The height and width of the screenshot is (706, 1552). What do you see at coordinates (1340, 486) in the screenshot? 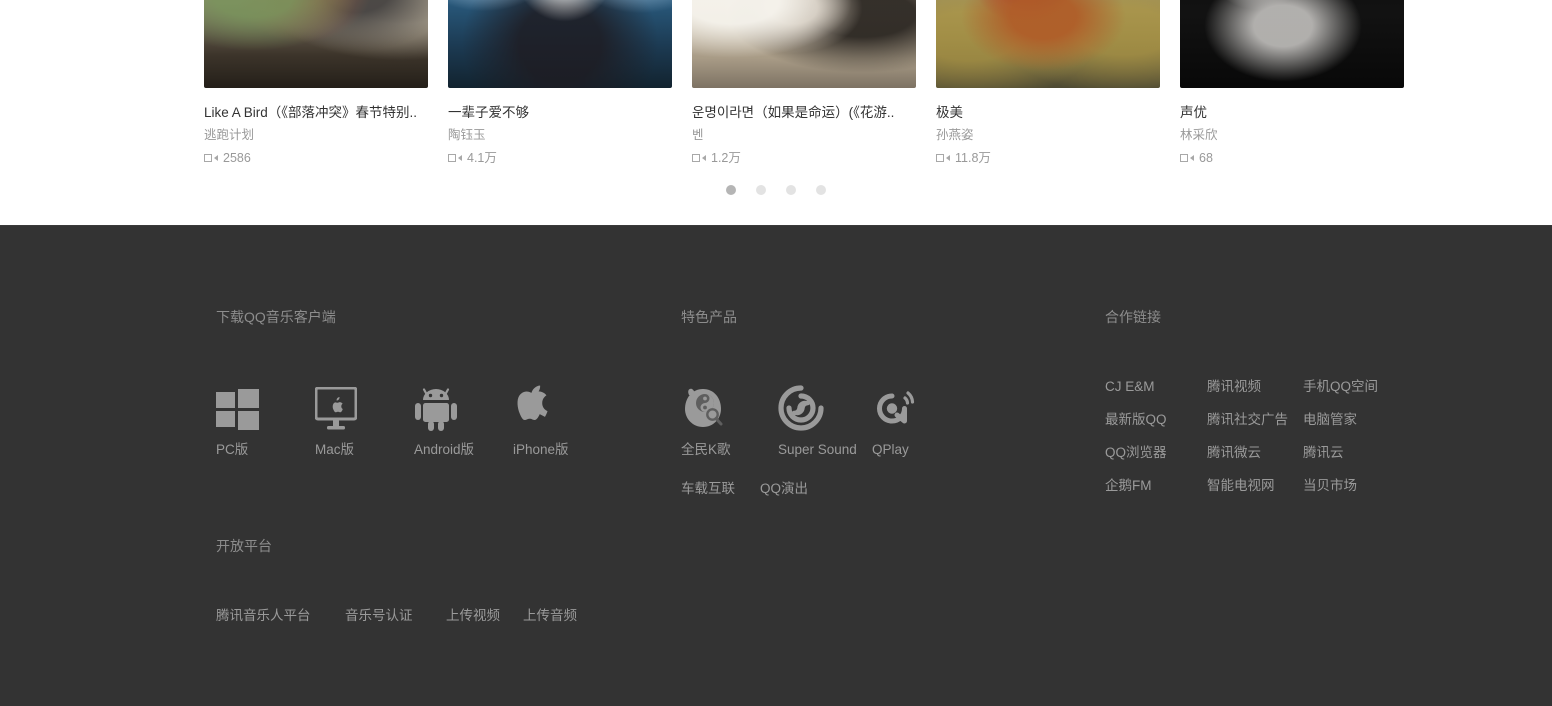
I see `partner-link: 当贝市场` at bounding box center [1340, 486].